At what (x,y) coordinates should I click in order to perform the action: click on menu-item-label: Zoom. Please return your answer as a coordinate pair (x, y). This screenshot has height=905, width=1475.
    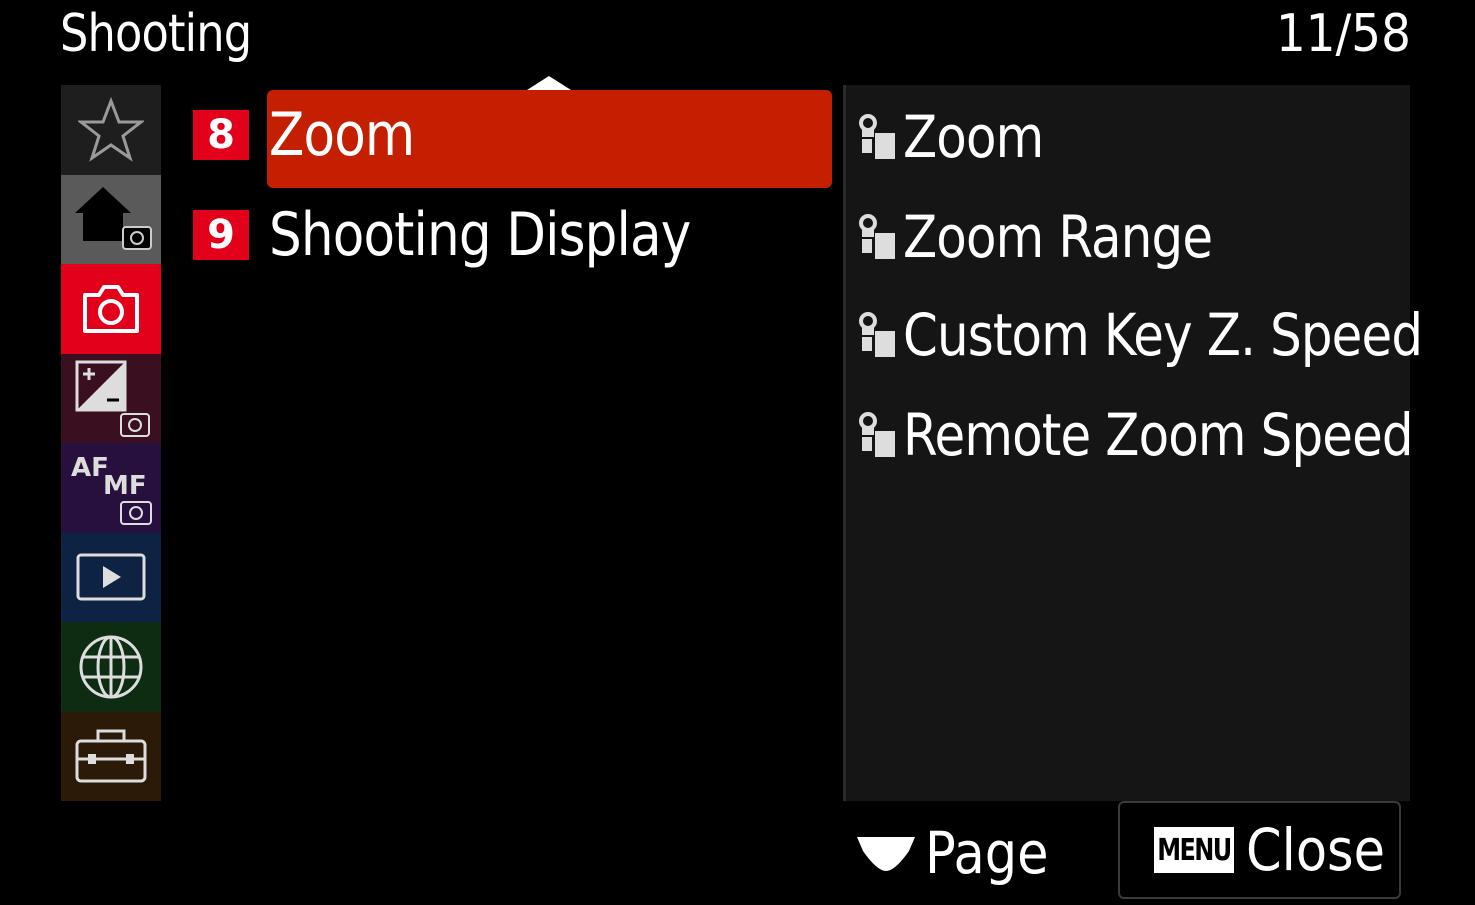
    Looking at the image, I should click on (342, 135).